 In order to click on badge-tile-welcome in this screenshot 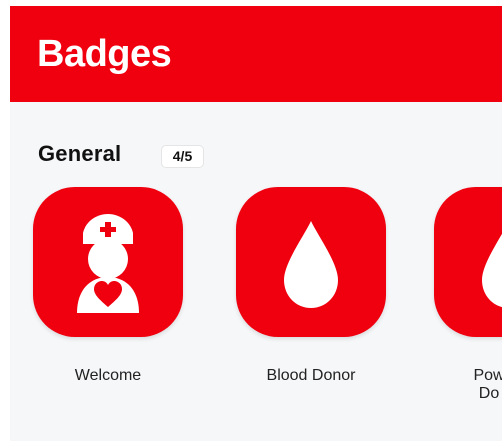, I will do `click(108, 262)`.